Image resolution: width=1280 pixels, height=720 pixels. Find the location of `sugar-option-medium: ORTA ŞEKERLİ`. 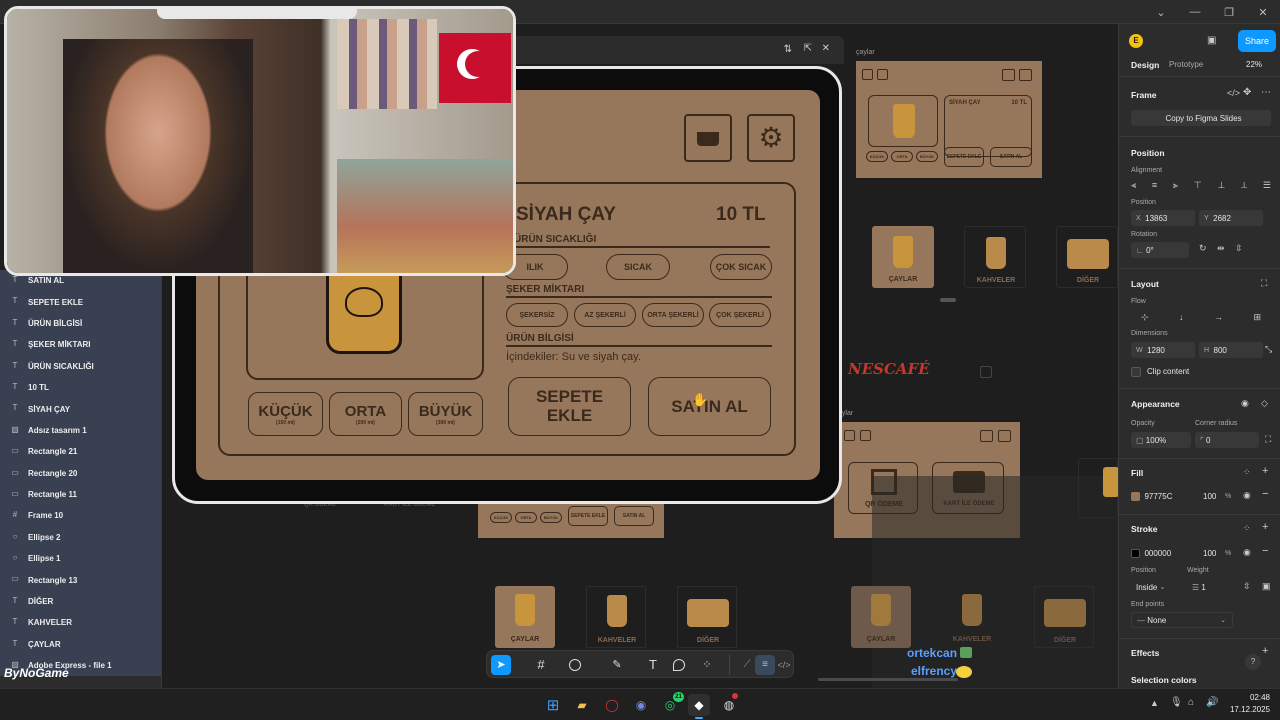

sugar-option-medium: ORTA ŞEKERLİ is located at coordinates (673, 315).